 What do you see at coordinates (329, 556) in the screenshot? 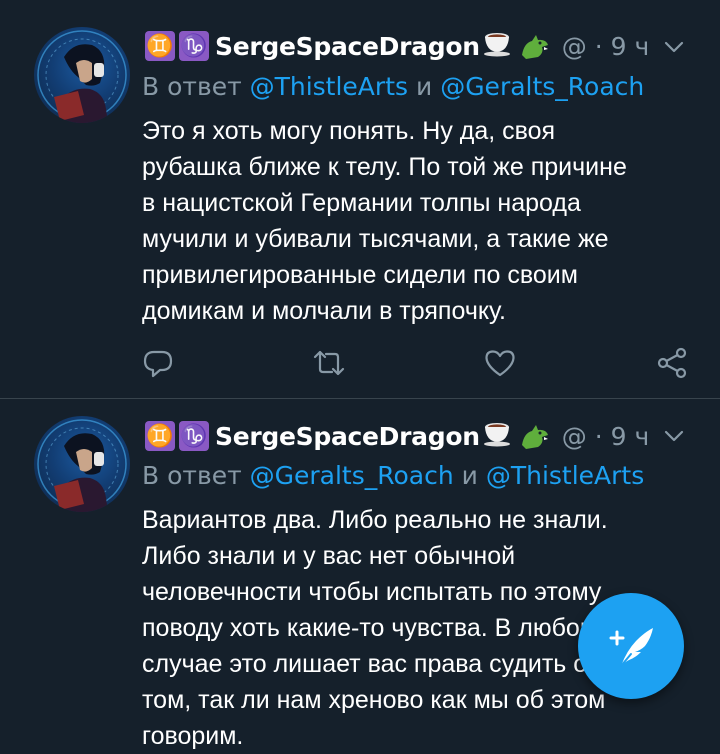
I see `text-line: Либо знали и у вас нет обычной` at bounding box center [329, 556].